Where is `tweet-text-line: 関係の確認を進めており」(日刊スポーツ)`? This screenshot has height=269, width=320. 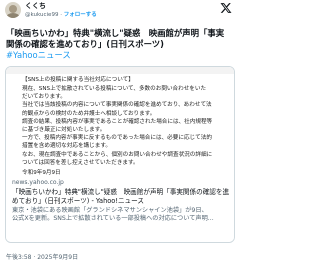 tweet-text-line: 関係の確認を進めており」(日刊スポーツ) is located at coordinates (85, 44).